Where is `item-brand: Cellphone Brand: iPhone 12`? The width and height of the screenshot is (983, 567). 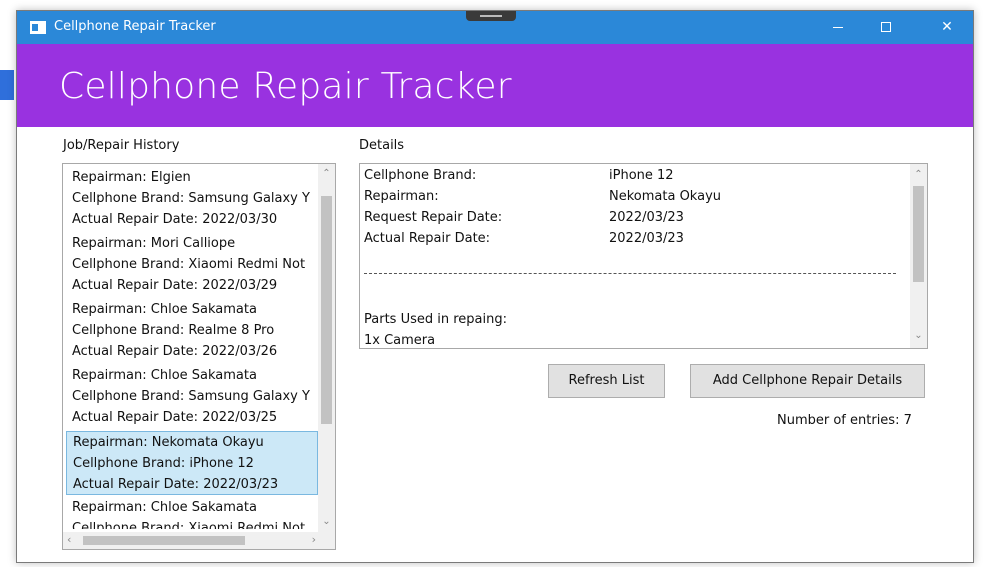
item-brand: Cellphone Brand: iPhone 12 is located at coordinates (163, 463).